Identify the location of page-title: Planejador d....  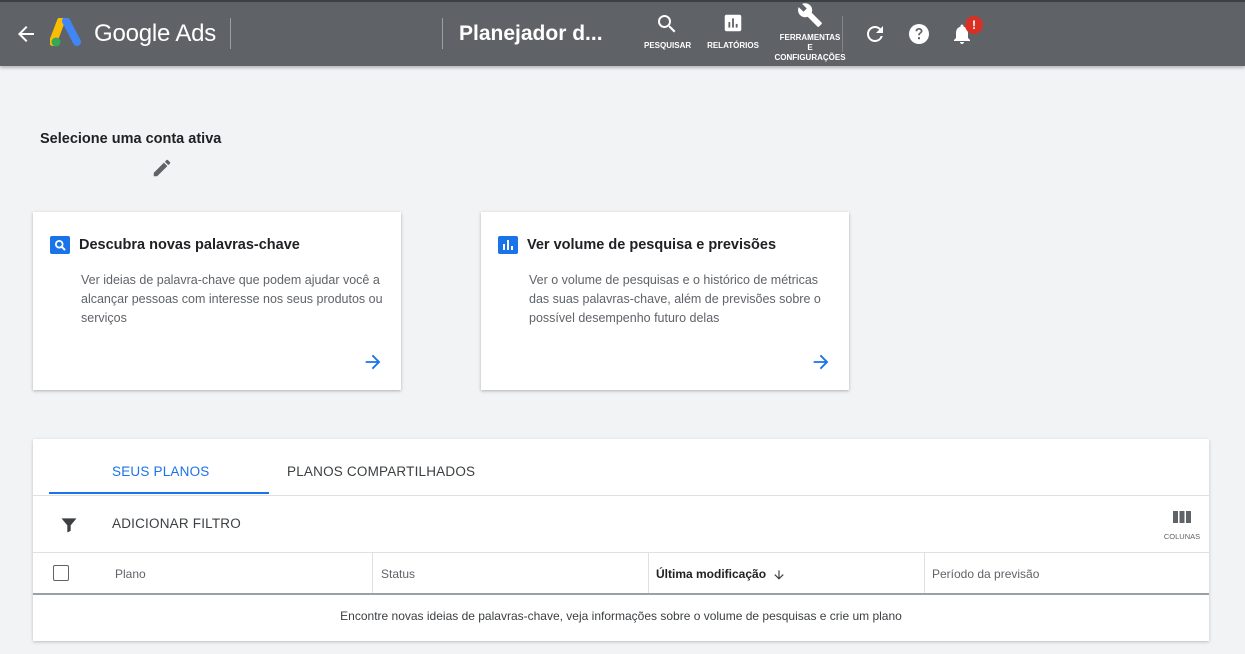
(531, 34).